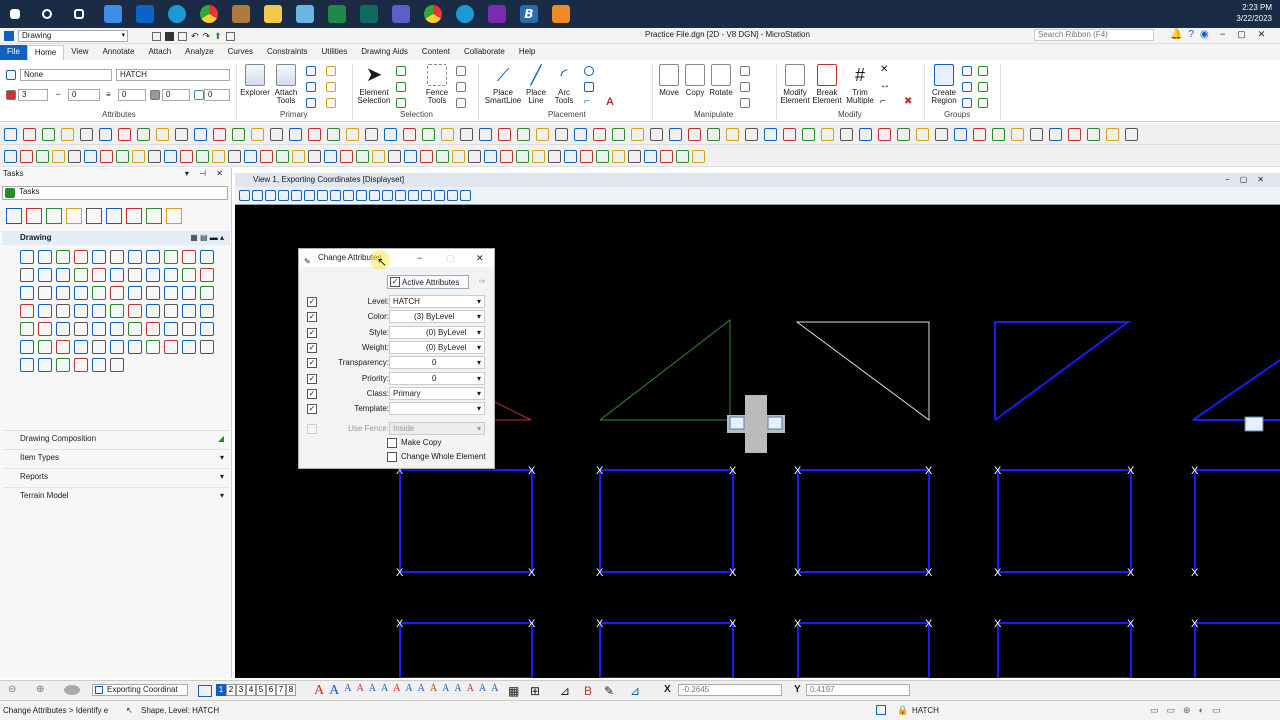  What do you see at coordinates (40, 689) in the screenshot?
I see `forward-icon: ⊕` at bounding box center [40, 689].